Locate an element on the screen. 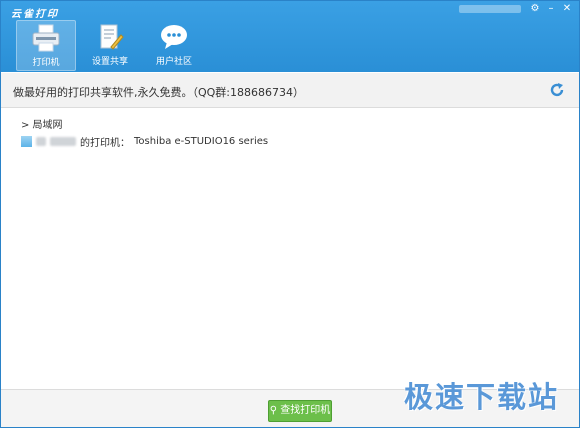 The width and height of the screenshot is (580, 428). computer-icon is located at coordinates (26, 141).